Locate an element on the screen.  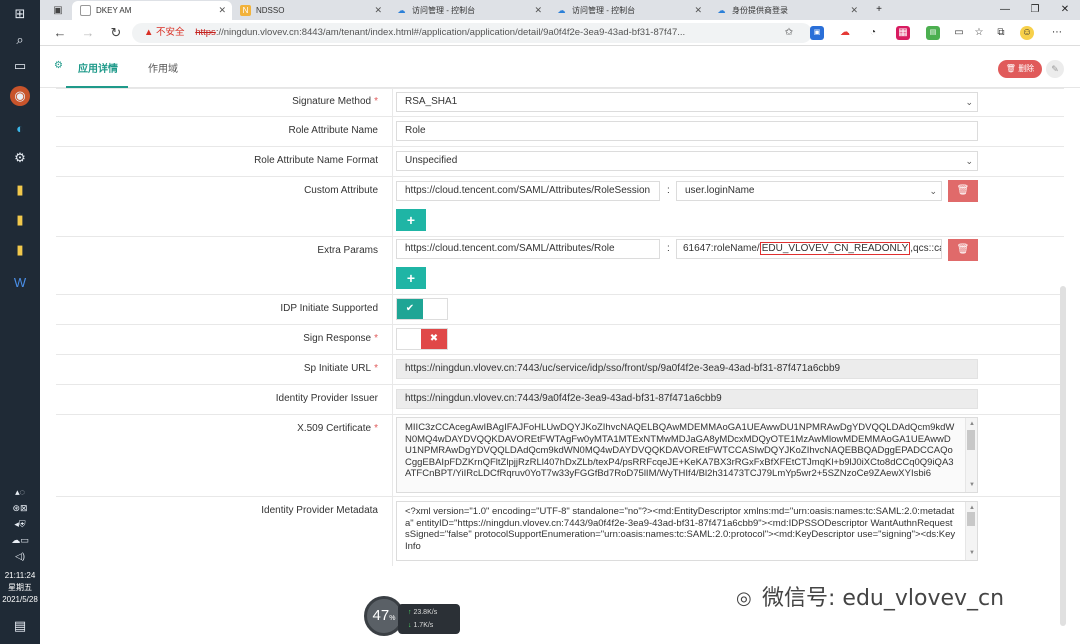
remove-custom-attr-button: 🗑 is located at coordinates (963, 191).